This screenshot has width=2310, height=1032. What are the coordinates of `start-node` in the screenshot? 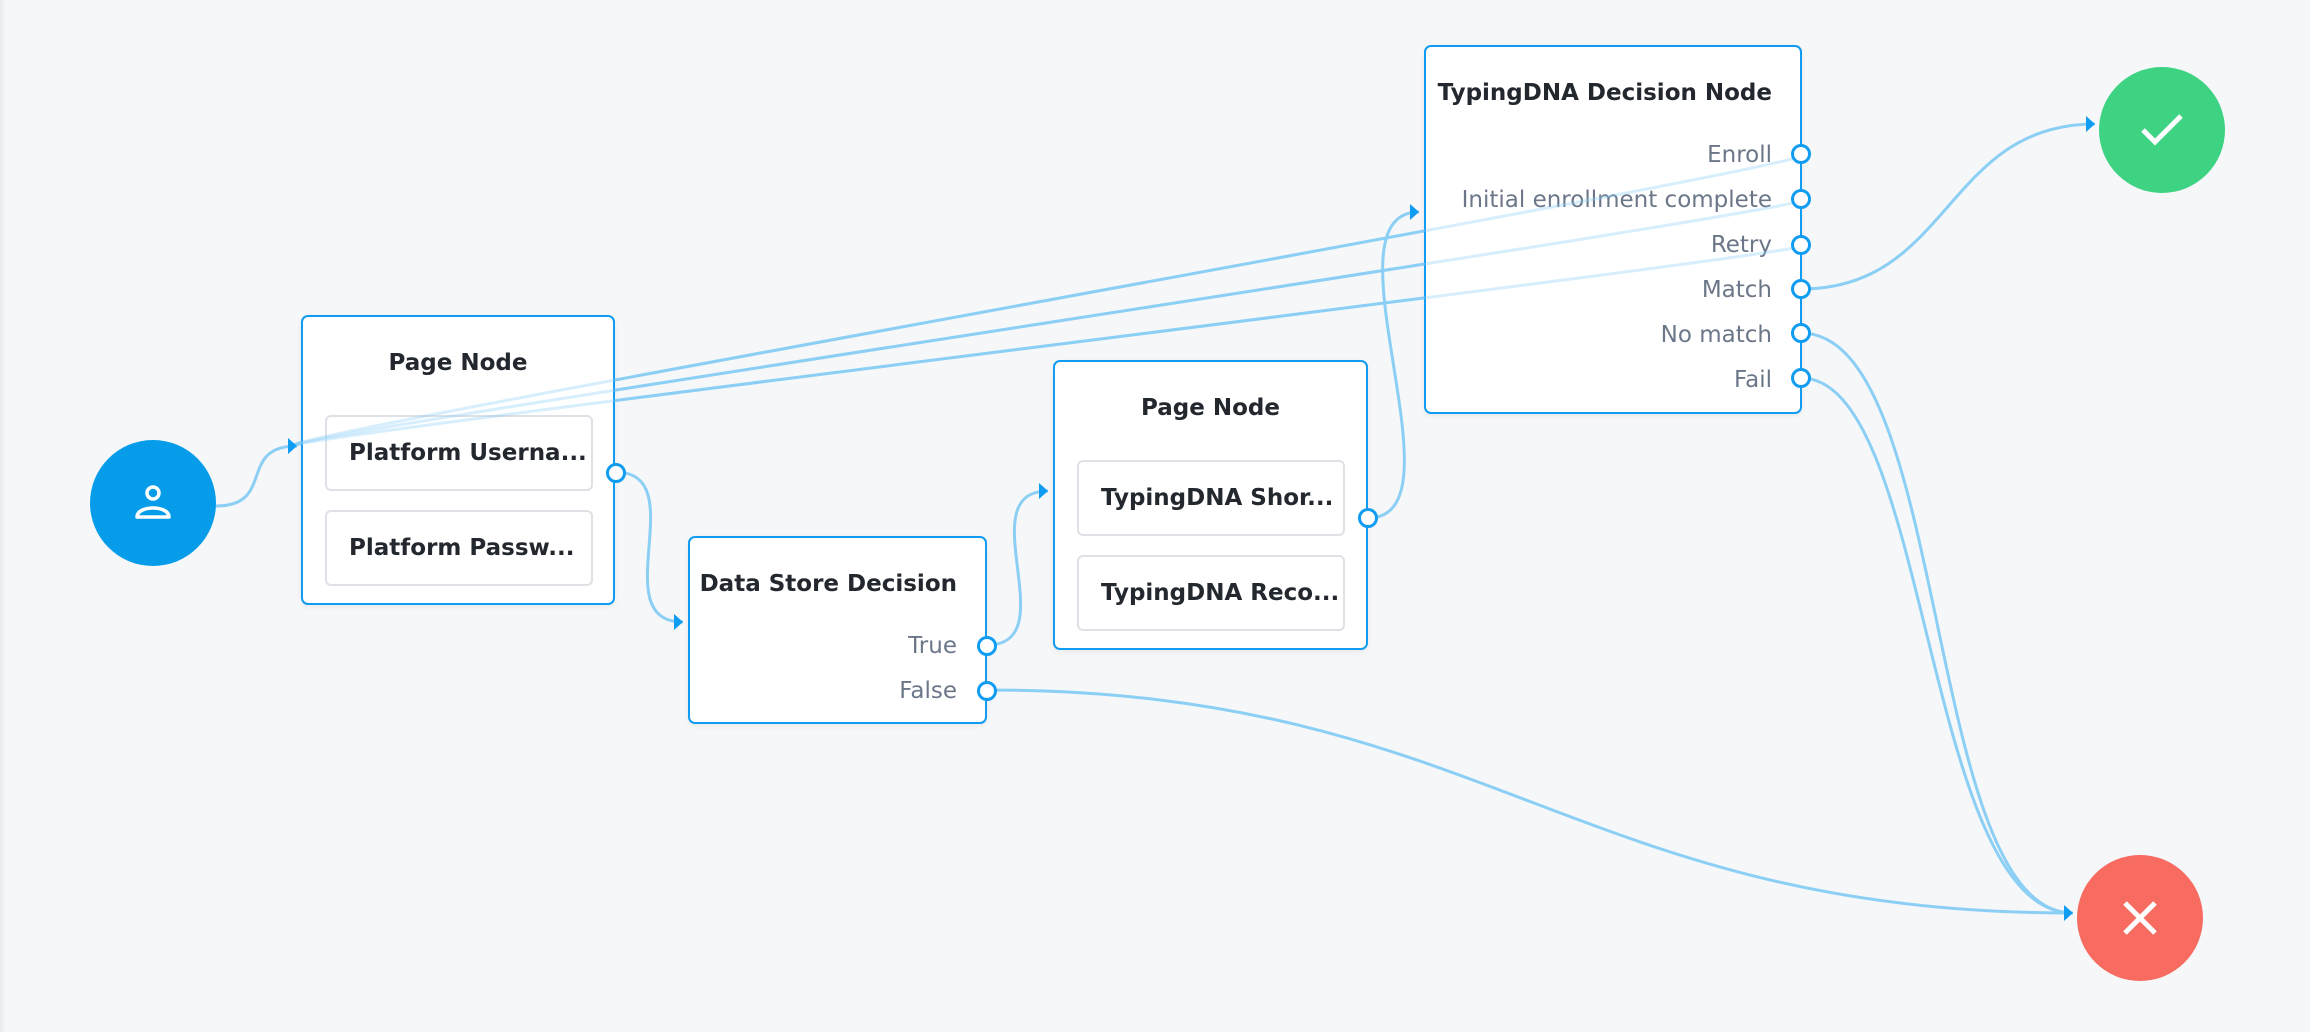 It's located at (153, 503).